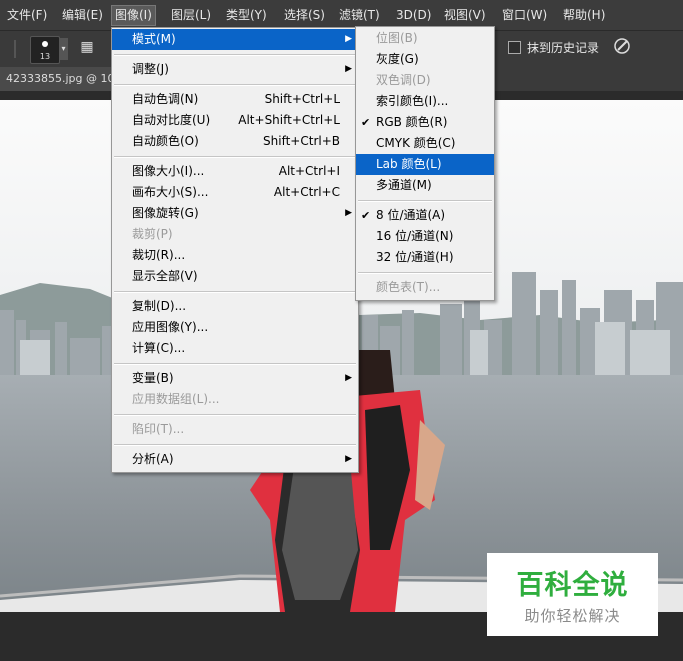  What do you see at coordinates (45, 50) in the screenshot?
I see `brush-preset-picker: 13` at bounding box center [45, 50].